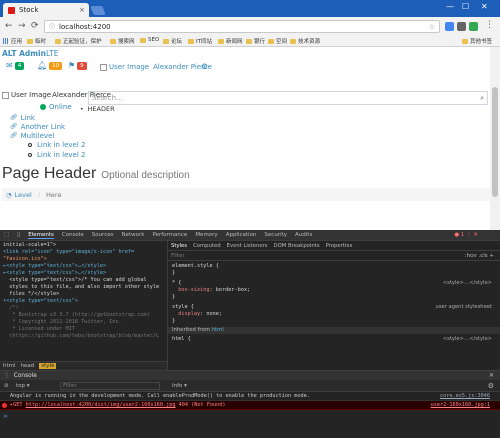  What do you see at coordinates (122, 41) in the screenshot?
I see `bookmark-item: 搜索网` at bounding box center [122, 41].